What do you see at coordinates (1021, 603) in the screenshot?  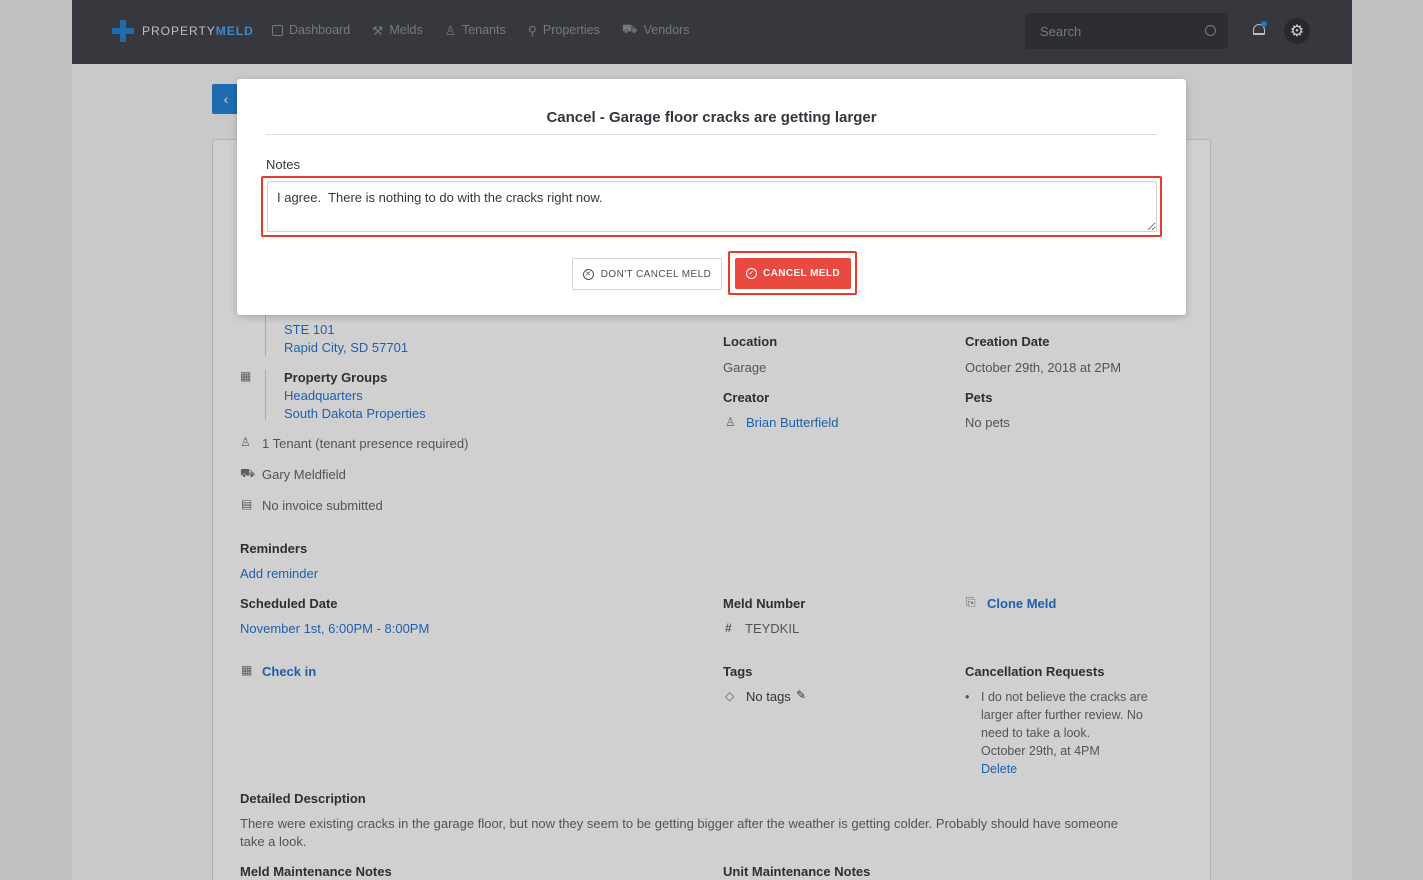 I see `clone-meld-link: Clone Meld` at bounding box center [1021, 603].